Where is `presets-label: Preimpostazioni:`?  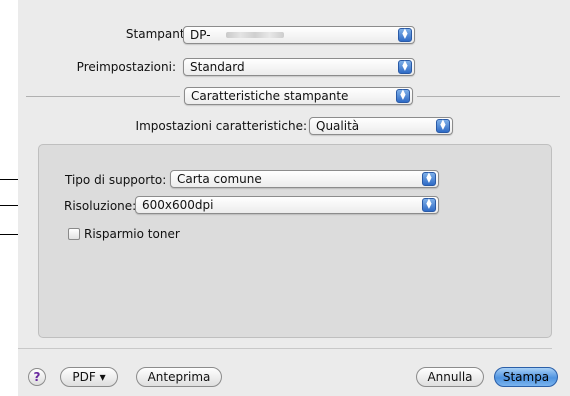 presets-label: Preimpostazioni: is located at coordinates (126, 67).